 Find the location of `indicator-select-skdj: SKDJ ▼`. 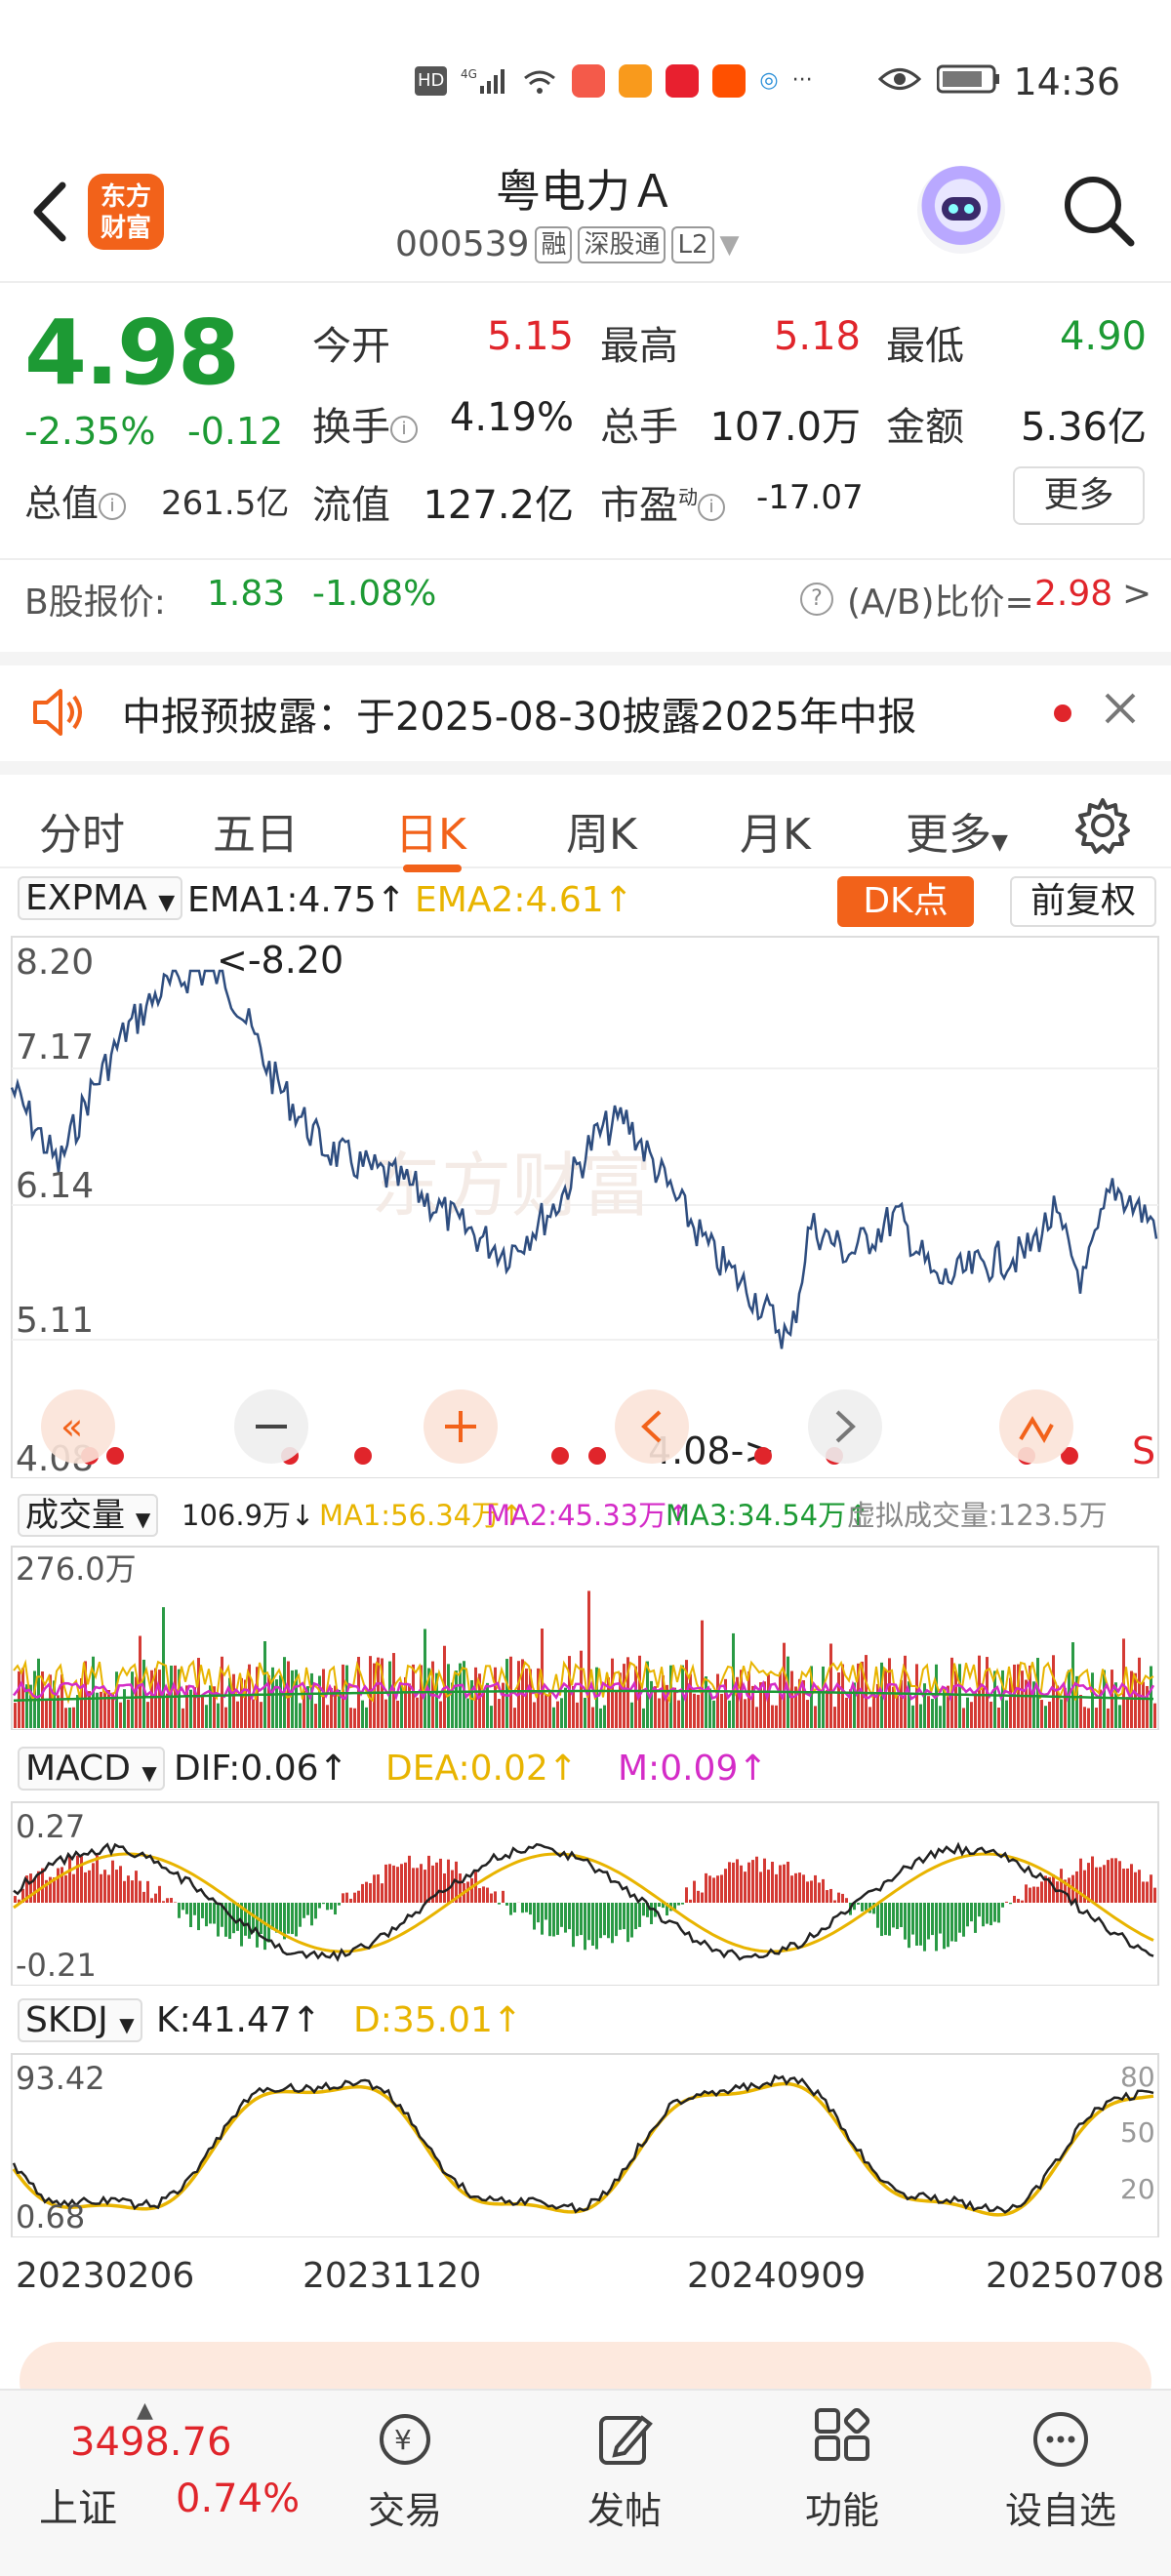

indicator-select-skdj: SKDJ ▼ is located at coordinates (80, 2020).